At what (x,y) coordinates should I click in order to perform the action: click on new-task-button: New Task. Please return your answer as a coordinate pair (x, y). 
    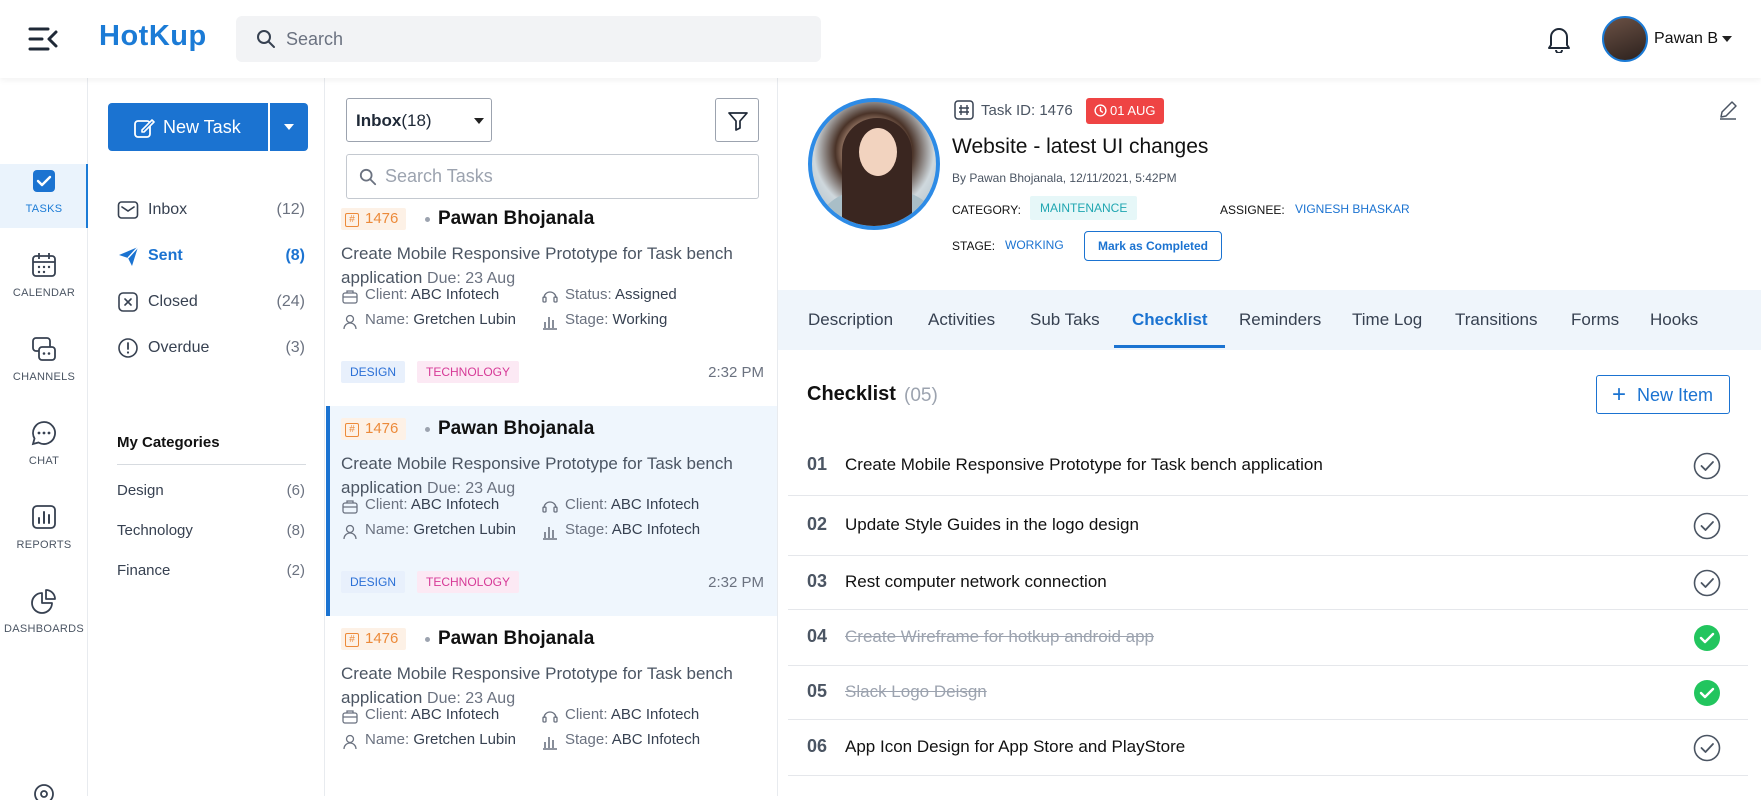
    Looking at the image, I should click on (188, 127).